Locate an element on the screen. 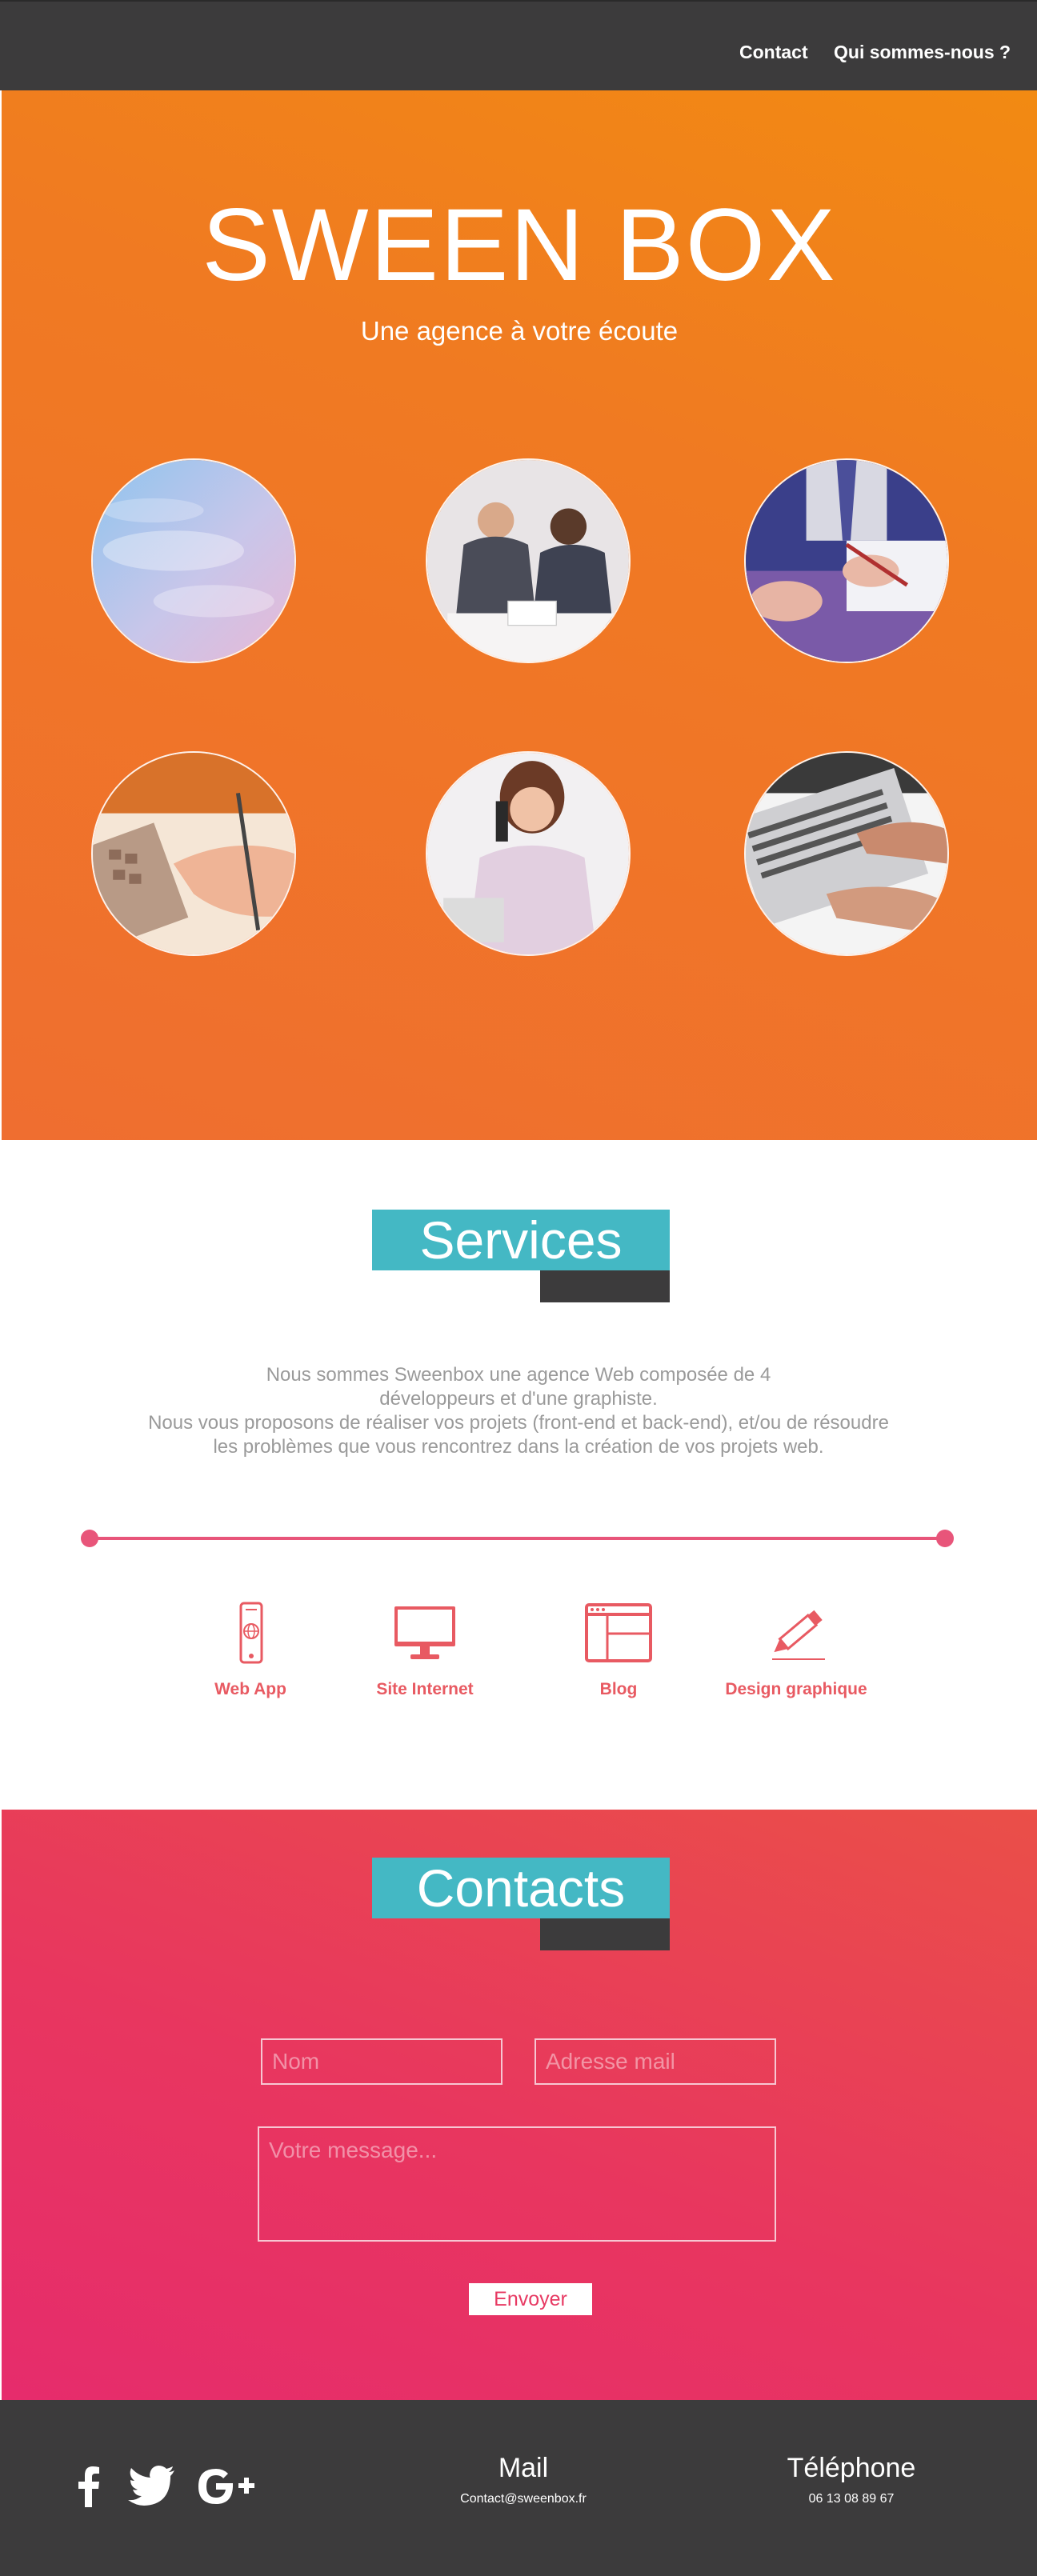 Image resolution: width=1037 pixels, height=2576 pixels. service-label: Web App is located at coordinates (250, 1689).